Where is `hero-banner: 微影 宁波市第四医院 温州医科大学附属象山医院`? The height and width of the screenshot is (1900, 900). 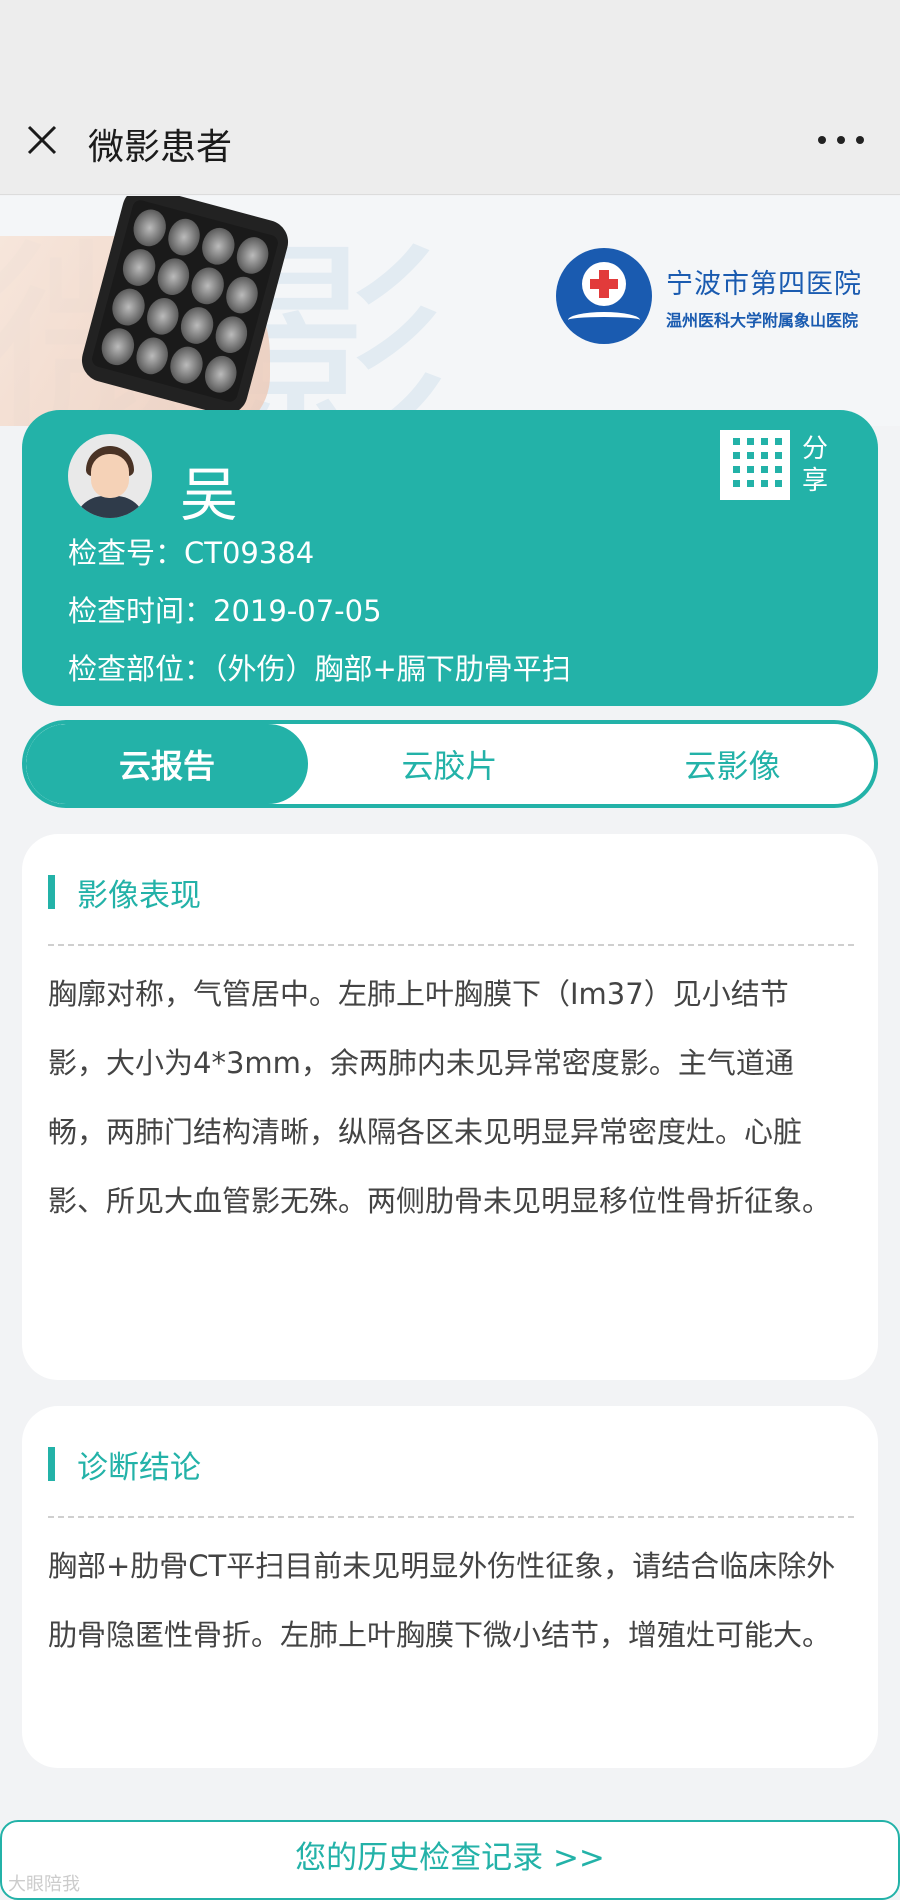 hero-banner: 微影 宁波市第四医院 温州医科大学附属象山医院 is located at coordinates (450, 311).